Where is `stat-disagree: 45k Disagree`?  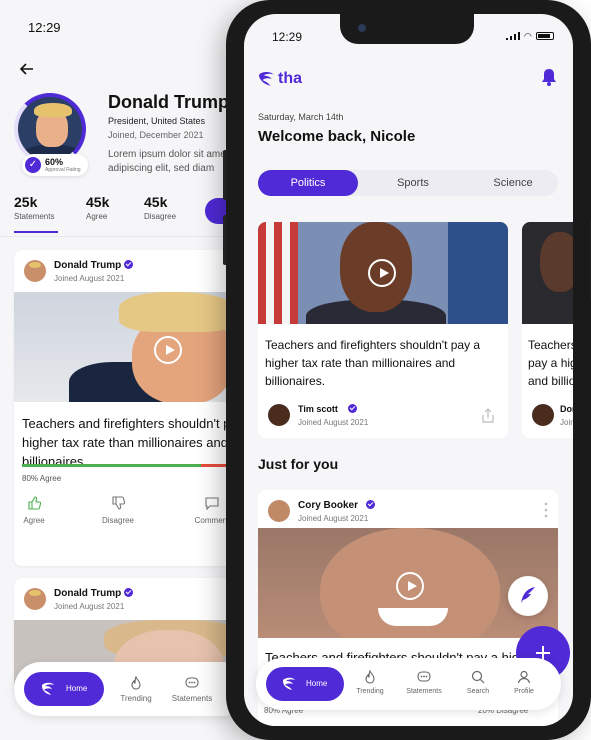 stat-disagree: 45k Disagree is located at coordinates (160, 207).